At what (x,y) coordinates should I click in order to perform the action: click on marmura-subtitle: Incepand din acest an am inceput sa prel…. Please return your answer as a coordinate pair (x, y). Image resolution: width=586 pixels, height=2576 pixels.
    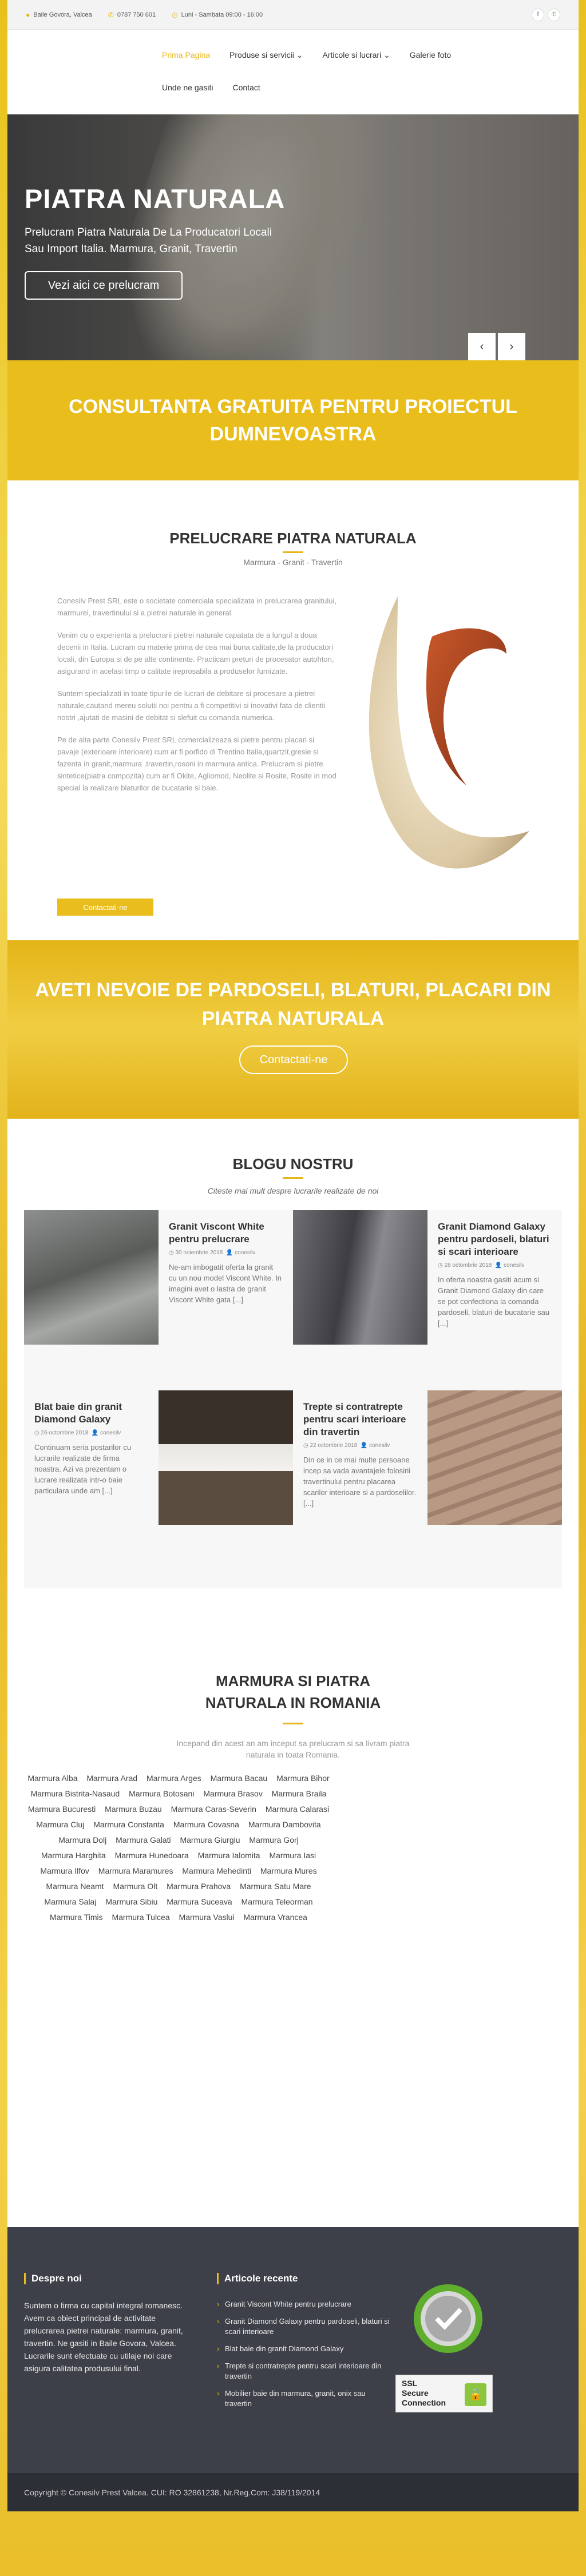
    Looking at the image, I should click on (293, 1749).